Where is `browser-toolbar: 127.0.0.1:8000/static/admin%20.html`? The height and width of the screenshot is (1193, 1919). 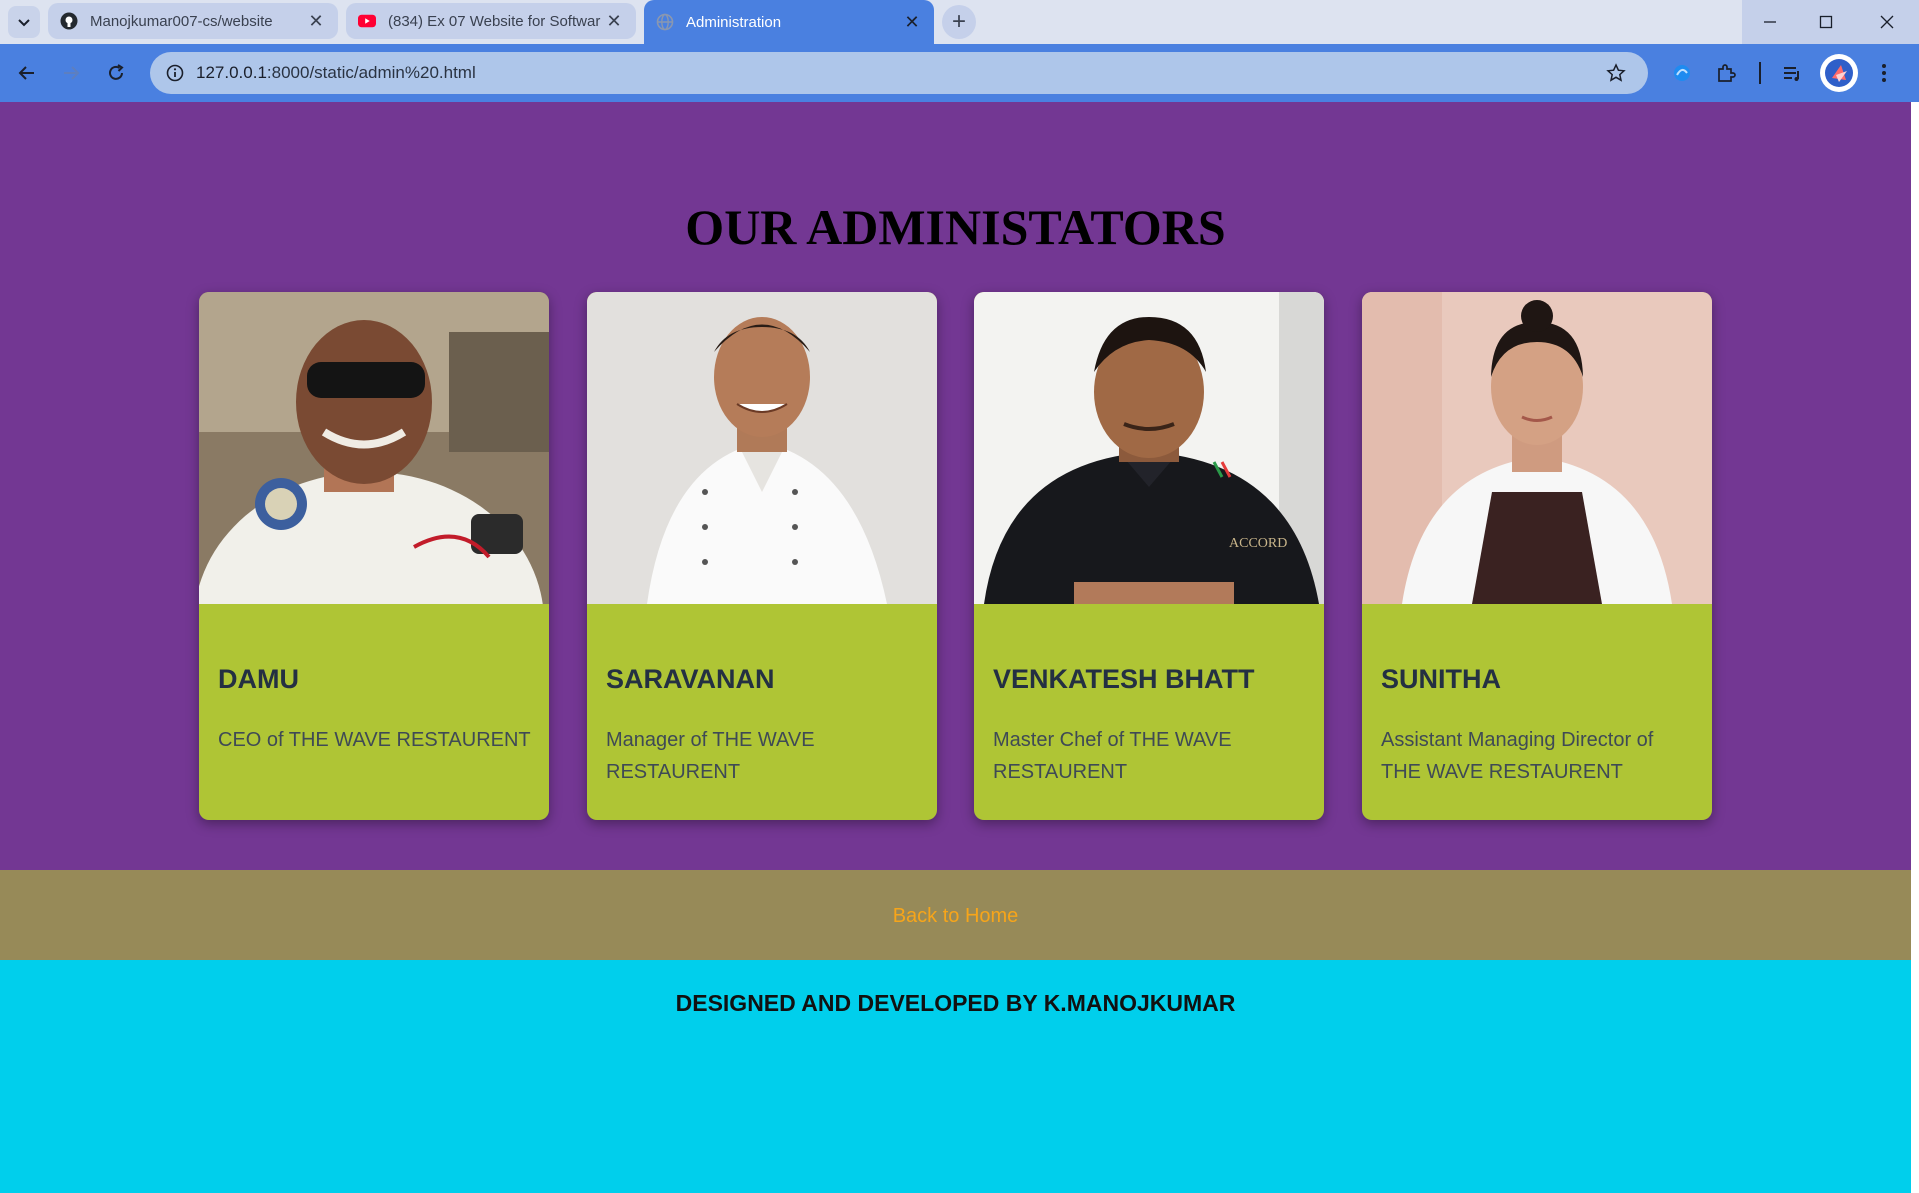 browser-toolbar: 127.0.0.1:8000/static/admin%20.html is located at coordinates (959, 73).